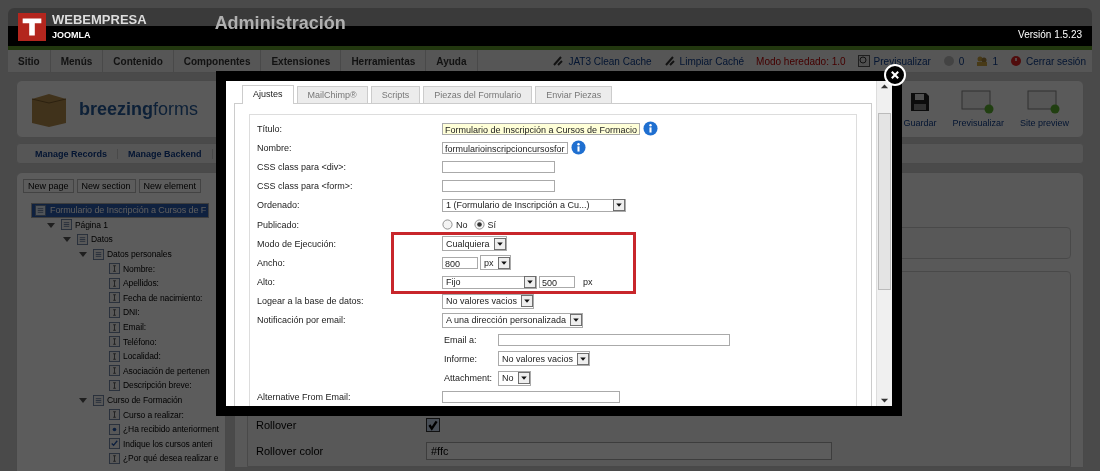 The image size is (1100, 471). What do you see at coordinates (902, 61) in the screenshot?
I see `status-link: Previsualizar` at bounding box center [902, 61].